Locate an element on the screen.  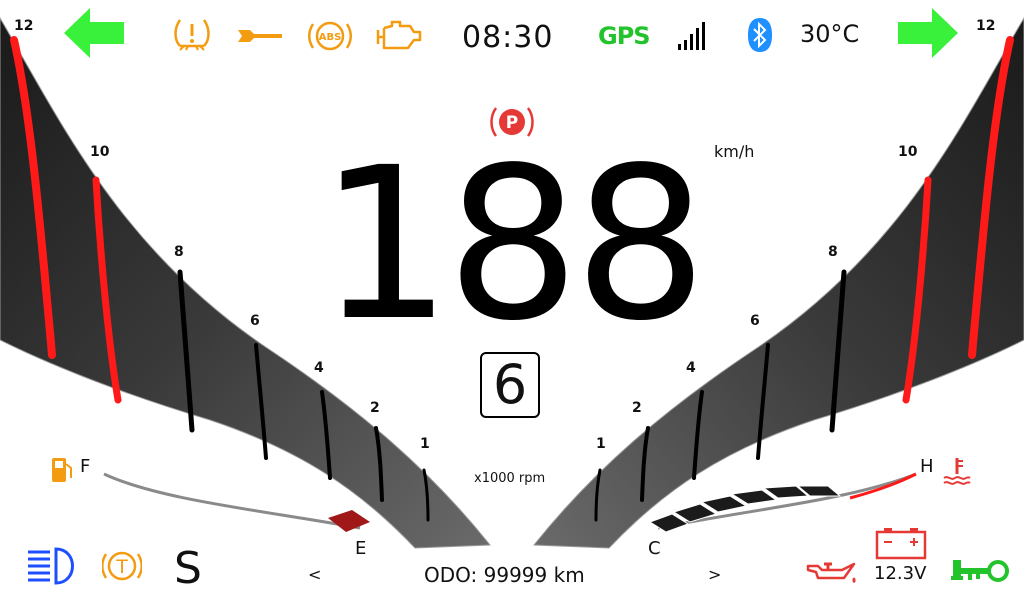
odo-next-button: > is located at coordinates (714, 574).